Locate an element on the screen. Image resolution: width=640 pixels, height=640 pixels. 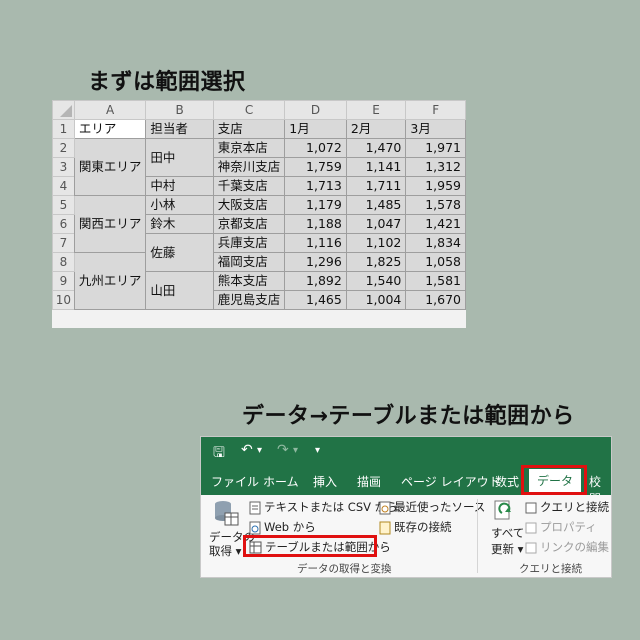
cell: 担当者 is located at coordinates (179, 129).